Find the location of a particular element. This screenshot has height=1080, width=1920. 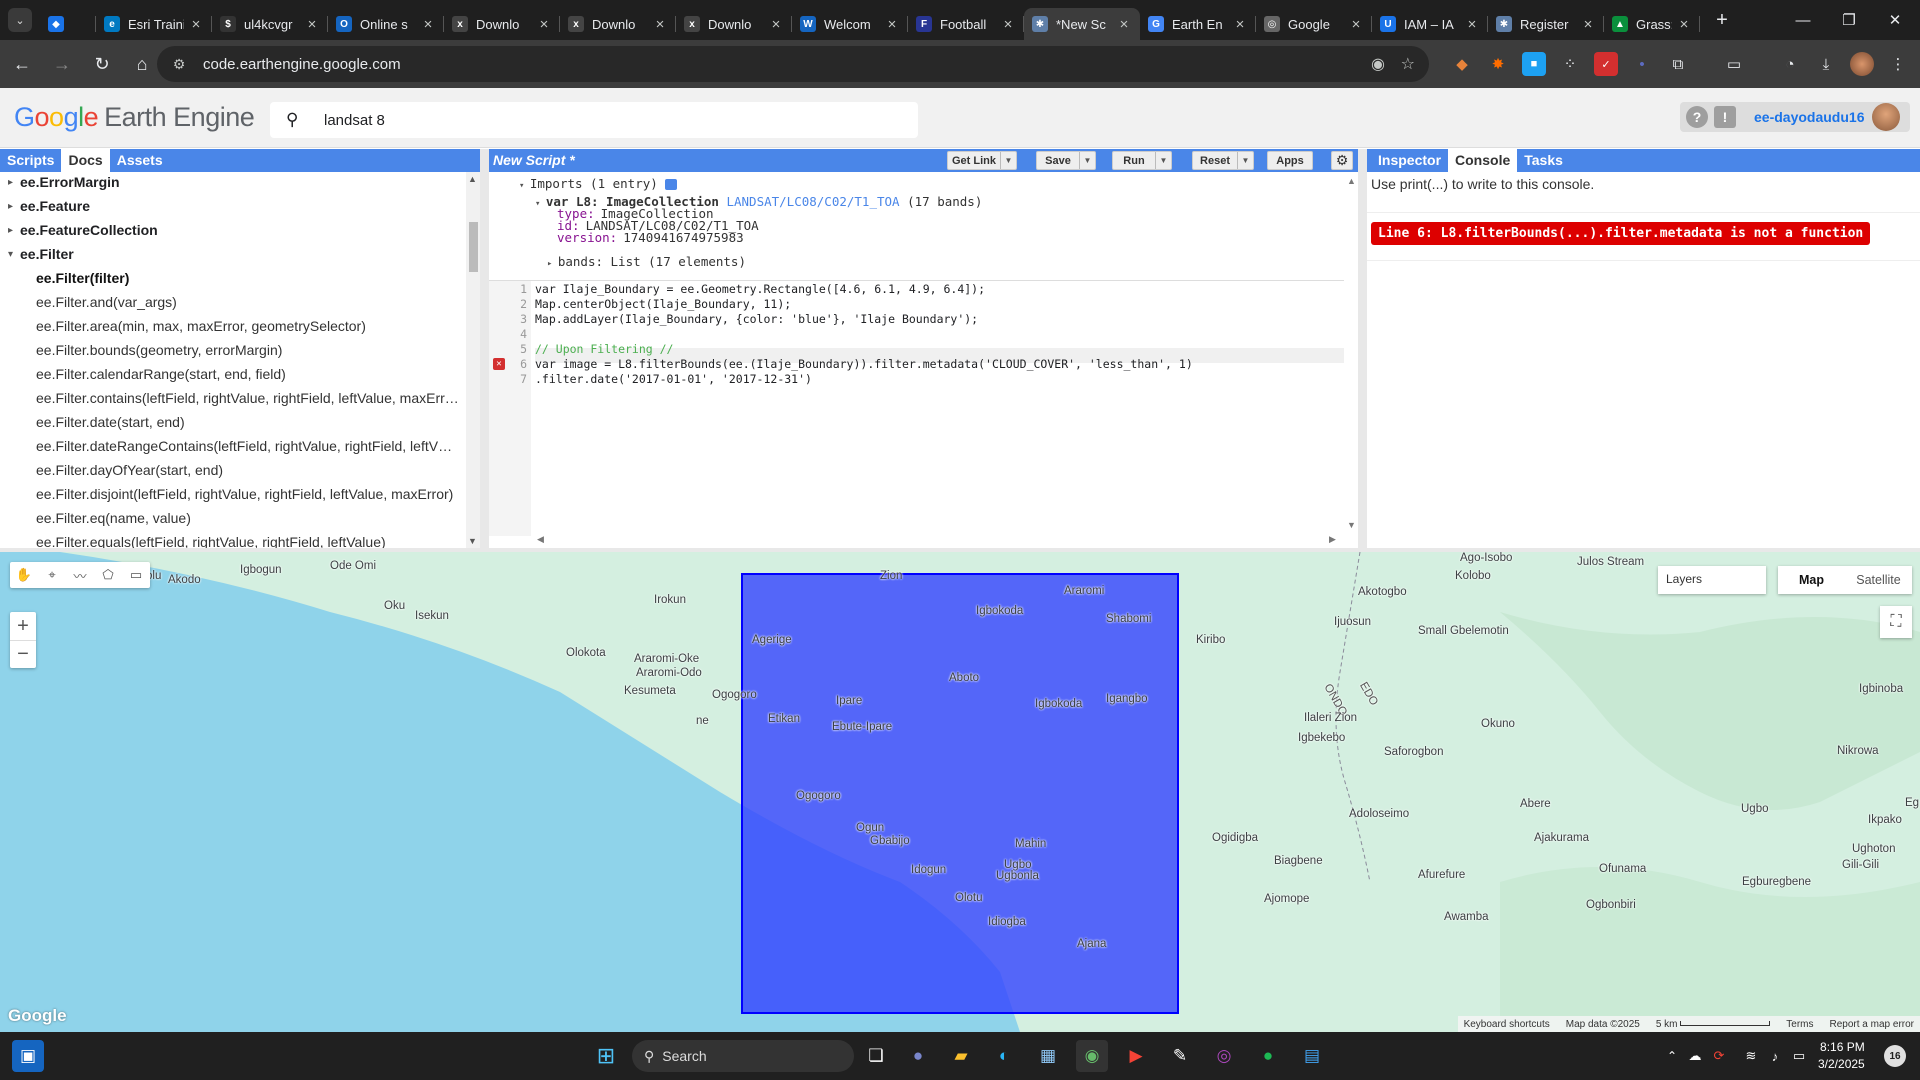

keyboard-shortcuts-link: Keyboard shortcuts is located at coordinates (1507, 1024).